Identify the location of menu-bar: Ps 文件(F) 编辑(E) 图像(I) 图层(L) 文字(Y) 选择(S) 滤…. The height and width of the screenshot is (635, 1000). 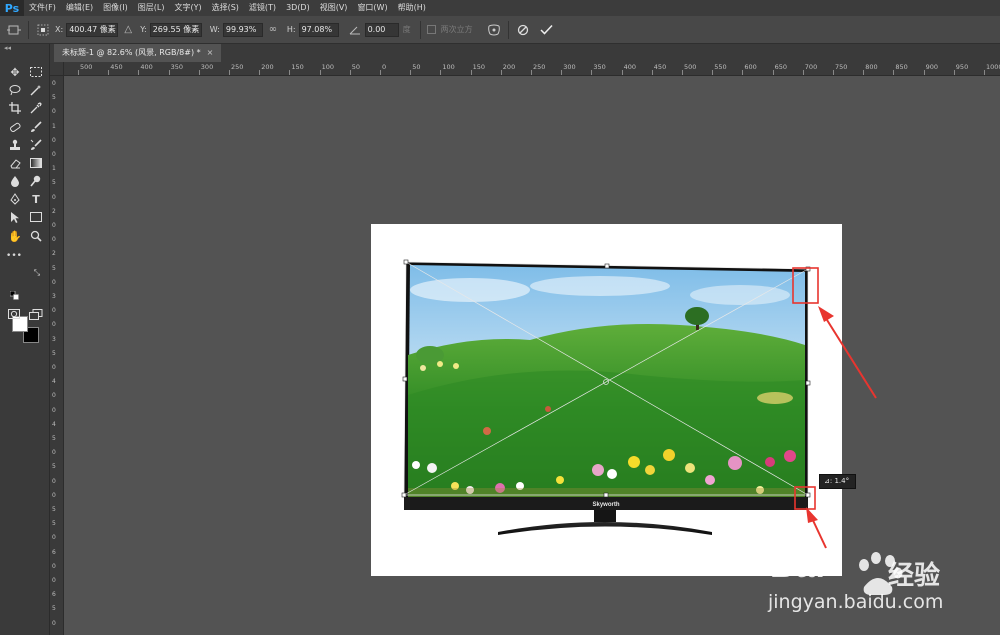
(500, 8).